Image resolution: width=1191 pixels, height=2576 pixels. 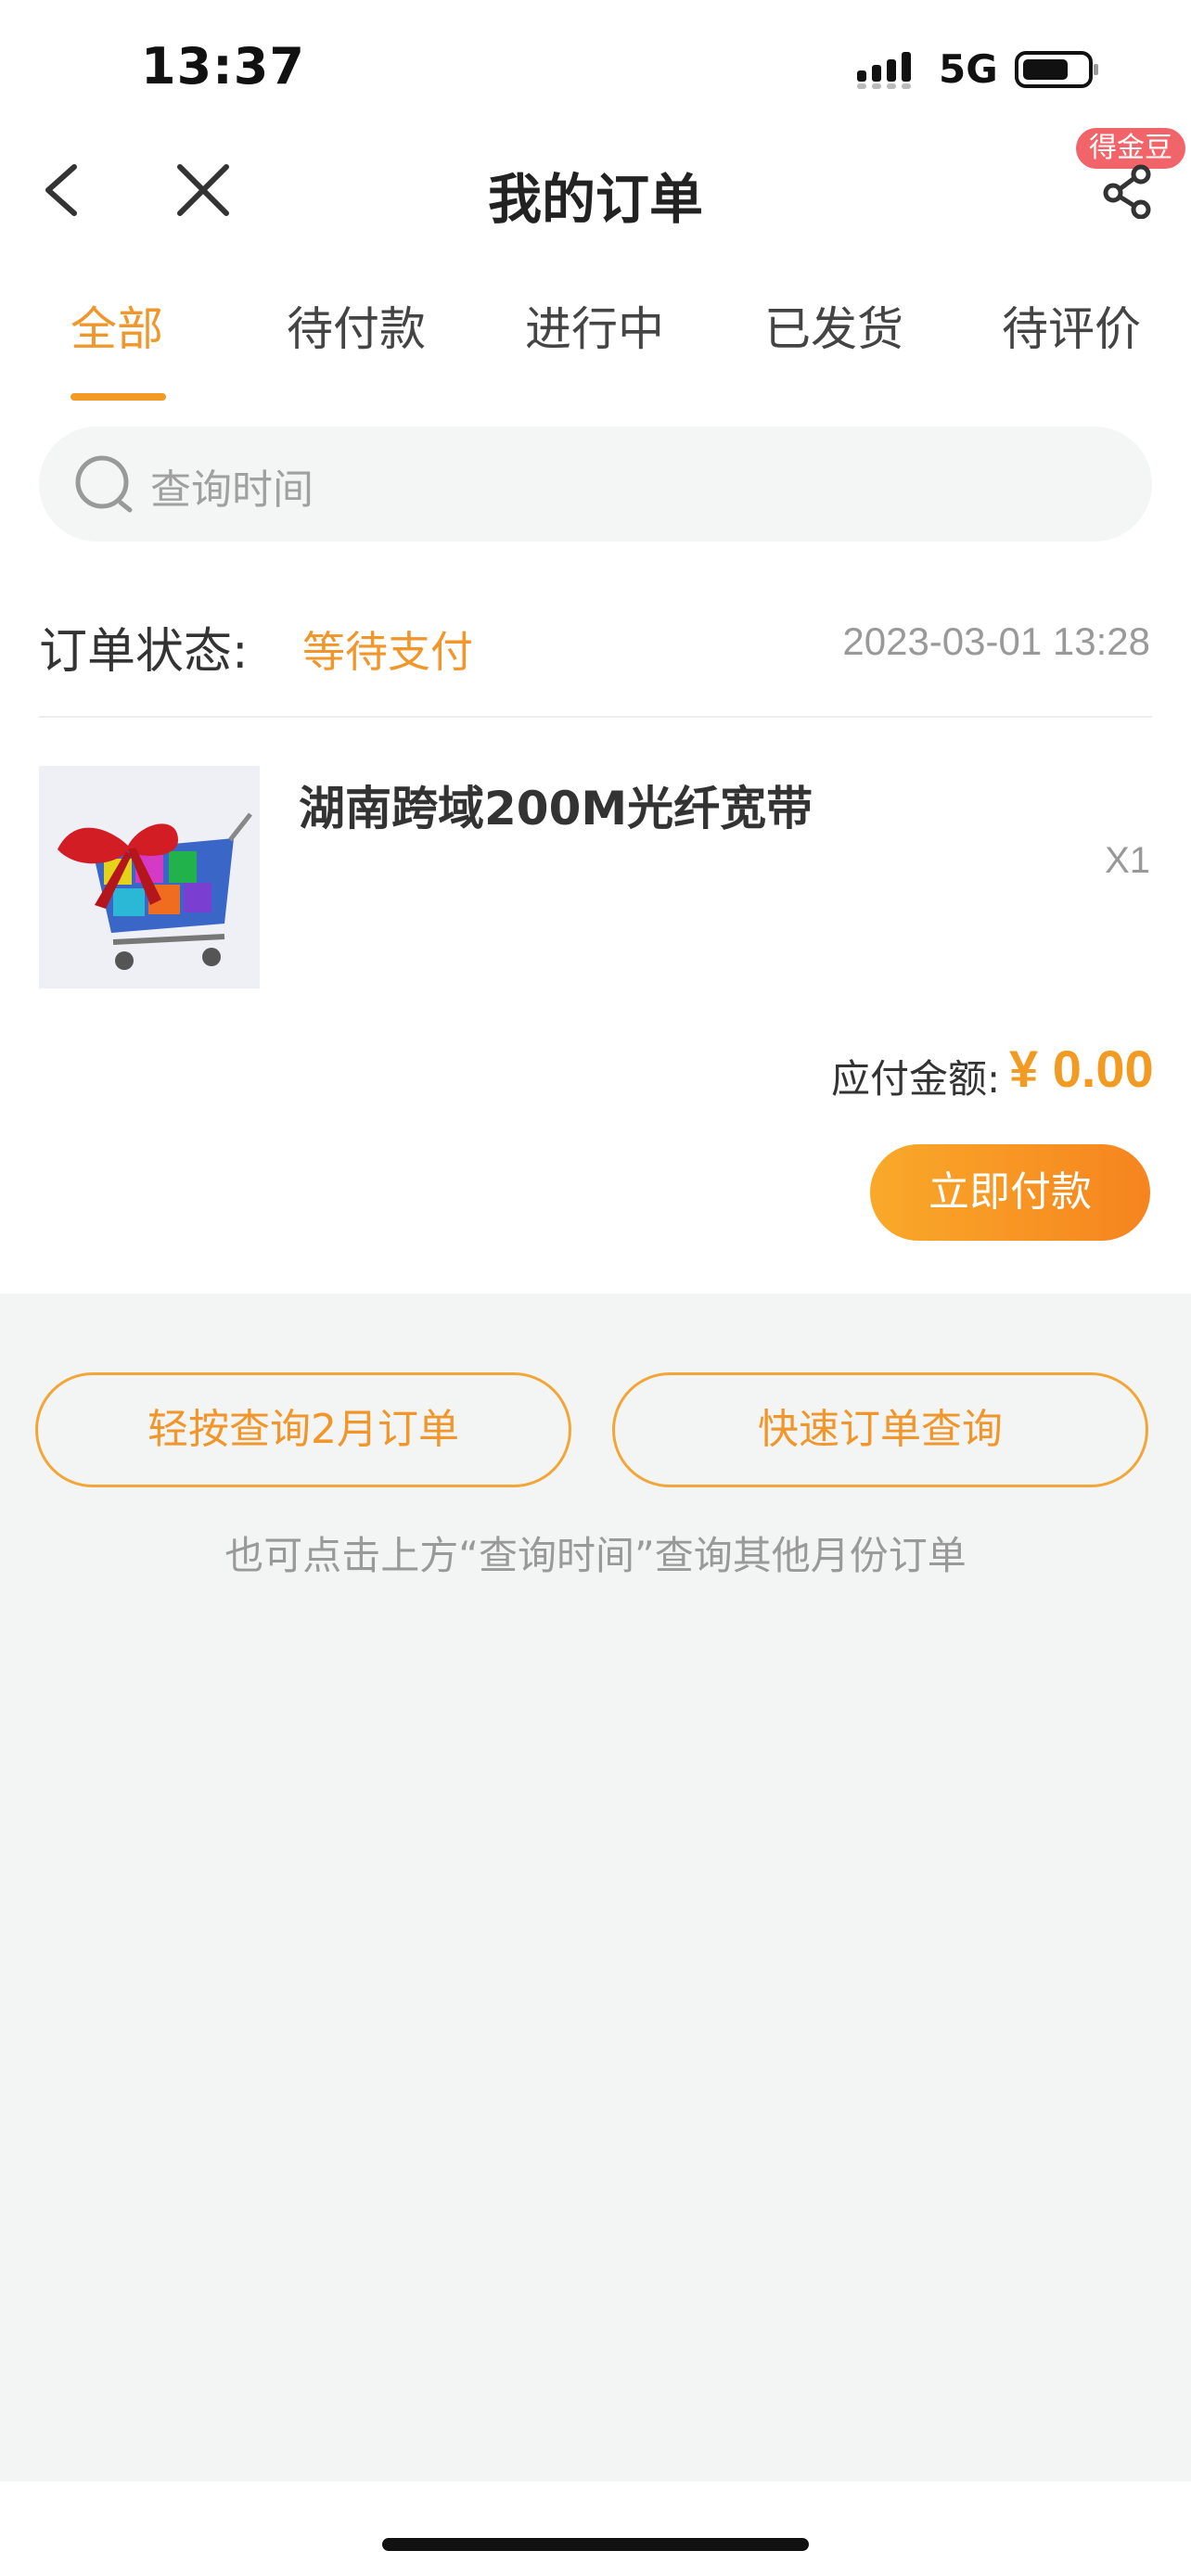 I want to click on tab-pending-payment: 待付款, so click(x=356, y=326).